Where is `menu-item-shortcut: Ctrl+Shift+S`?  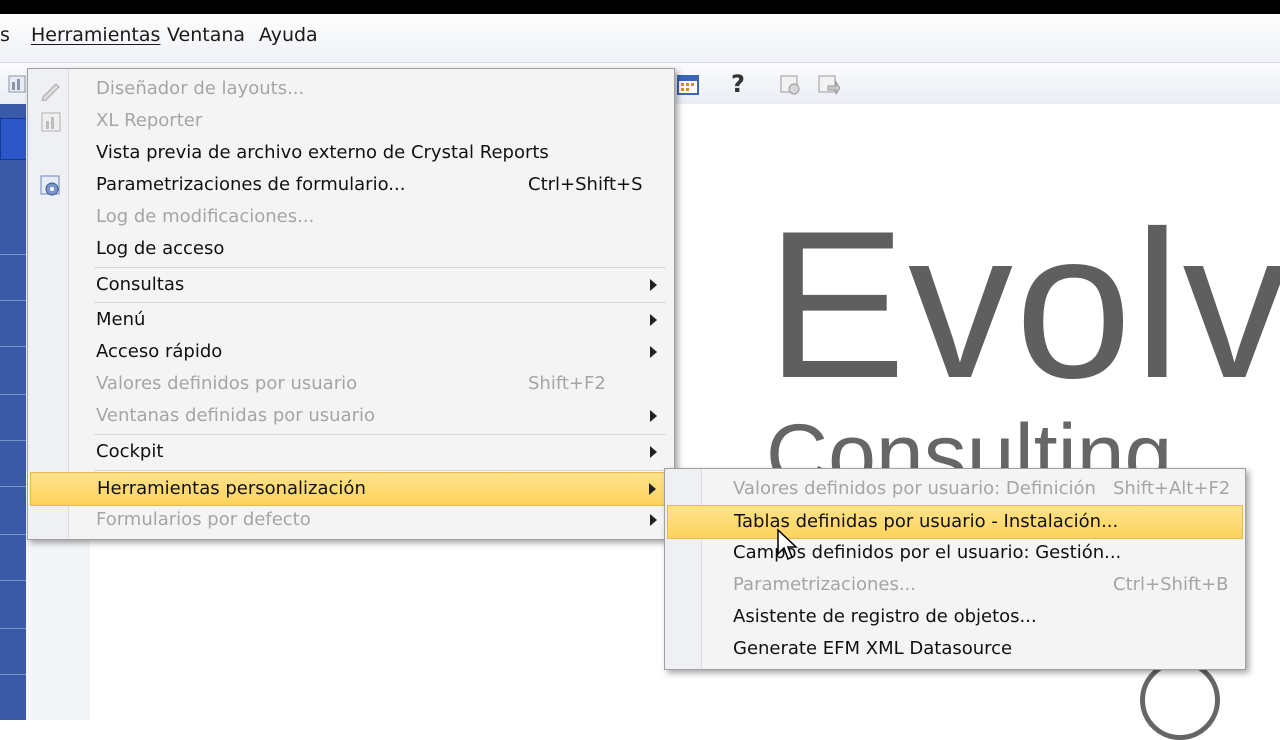 menu-item-shortcut: Ctrl+Shift+S is located at coordinates (585, 184).